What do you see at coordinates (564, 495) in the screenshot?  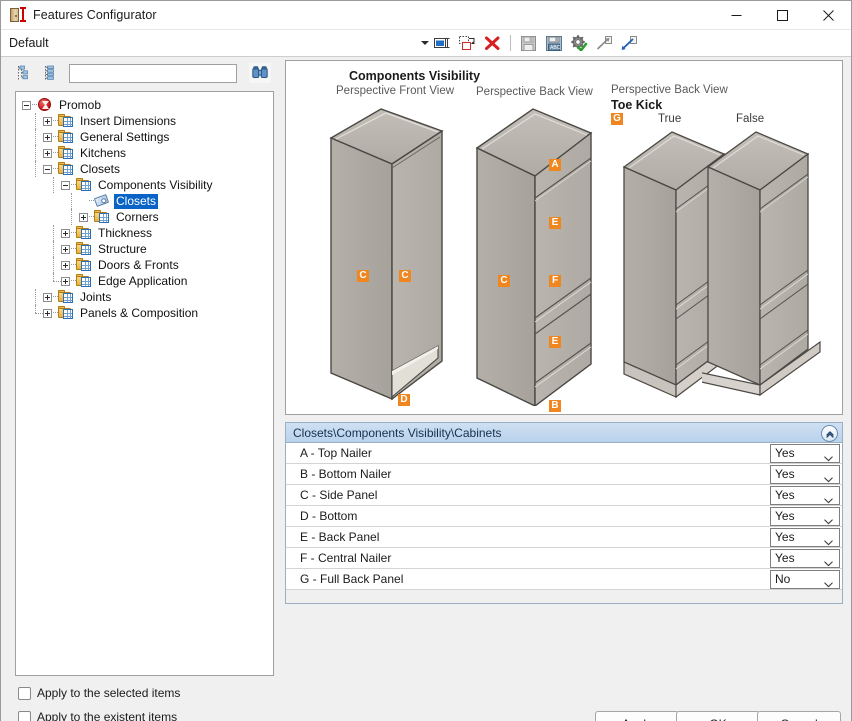 I see `table-row: C - Side Panel Yes` at bounding box center [564, 495].